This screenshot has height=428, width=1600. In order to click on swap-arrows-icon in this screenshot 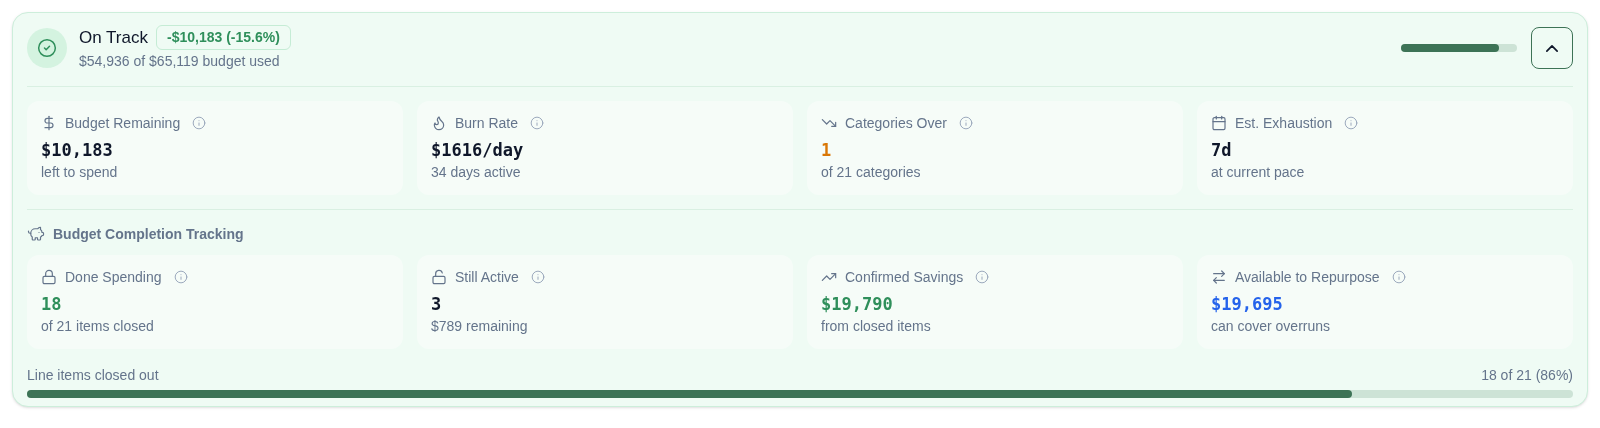, I will do `click(1219, 277)`.